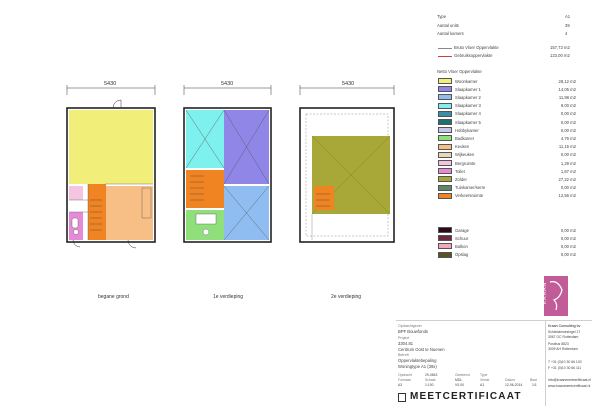 The height and width of the screenshot is (411, 600). What do you see at coordinates (467, 130) in the screenshot?
I see `legend-item-label: Hobbykamer` at bounding box center [467, 130].